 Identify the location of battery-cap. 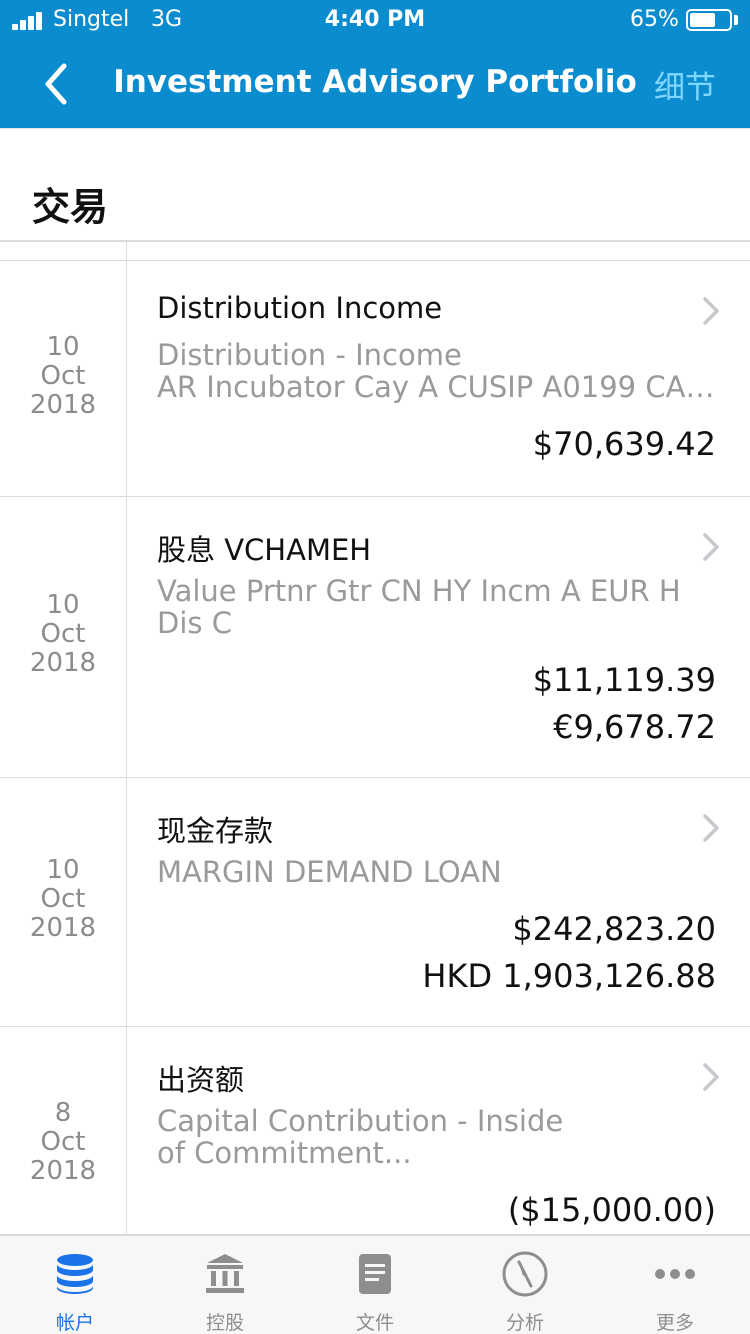
(736, 20).